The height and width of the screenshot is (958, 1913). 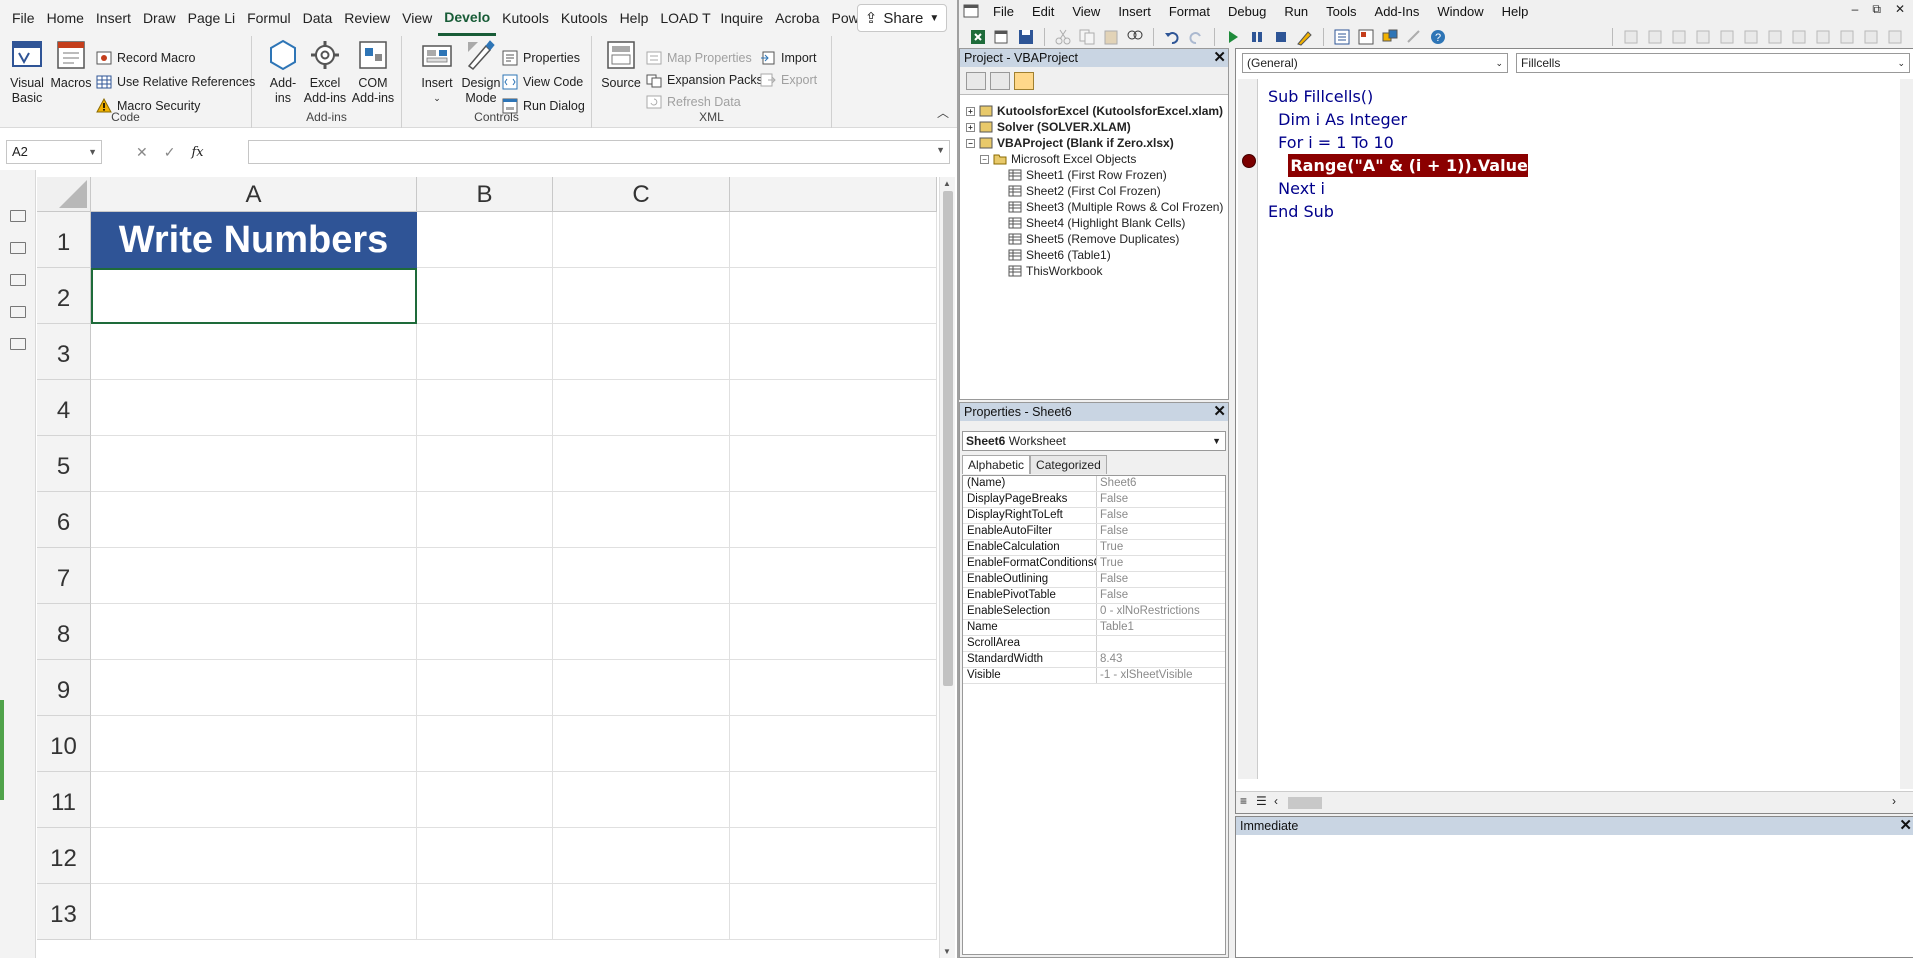 I want to click on xml-source-button: Source, so click(x=621, y=64).